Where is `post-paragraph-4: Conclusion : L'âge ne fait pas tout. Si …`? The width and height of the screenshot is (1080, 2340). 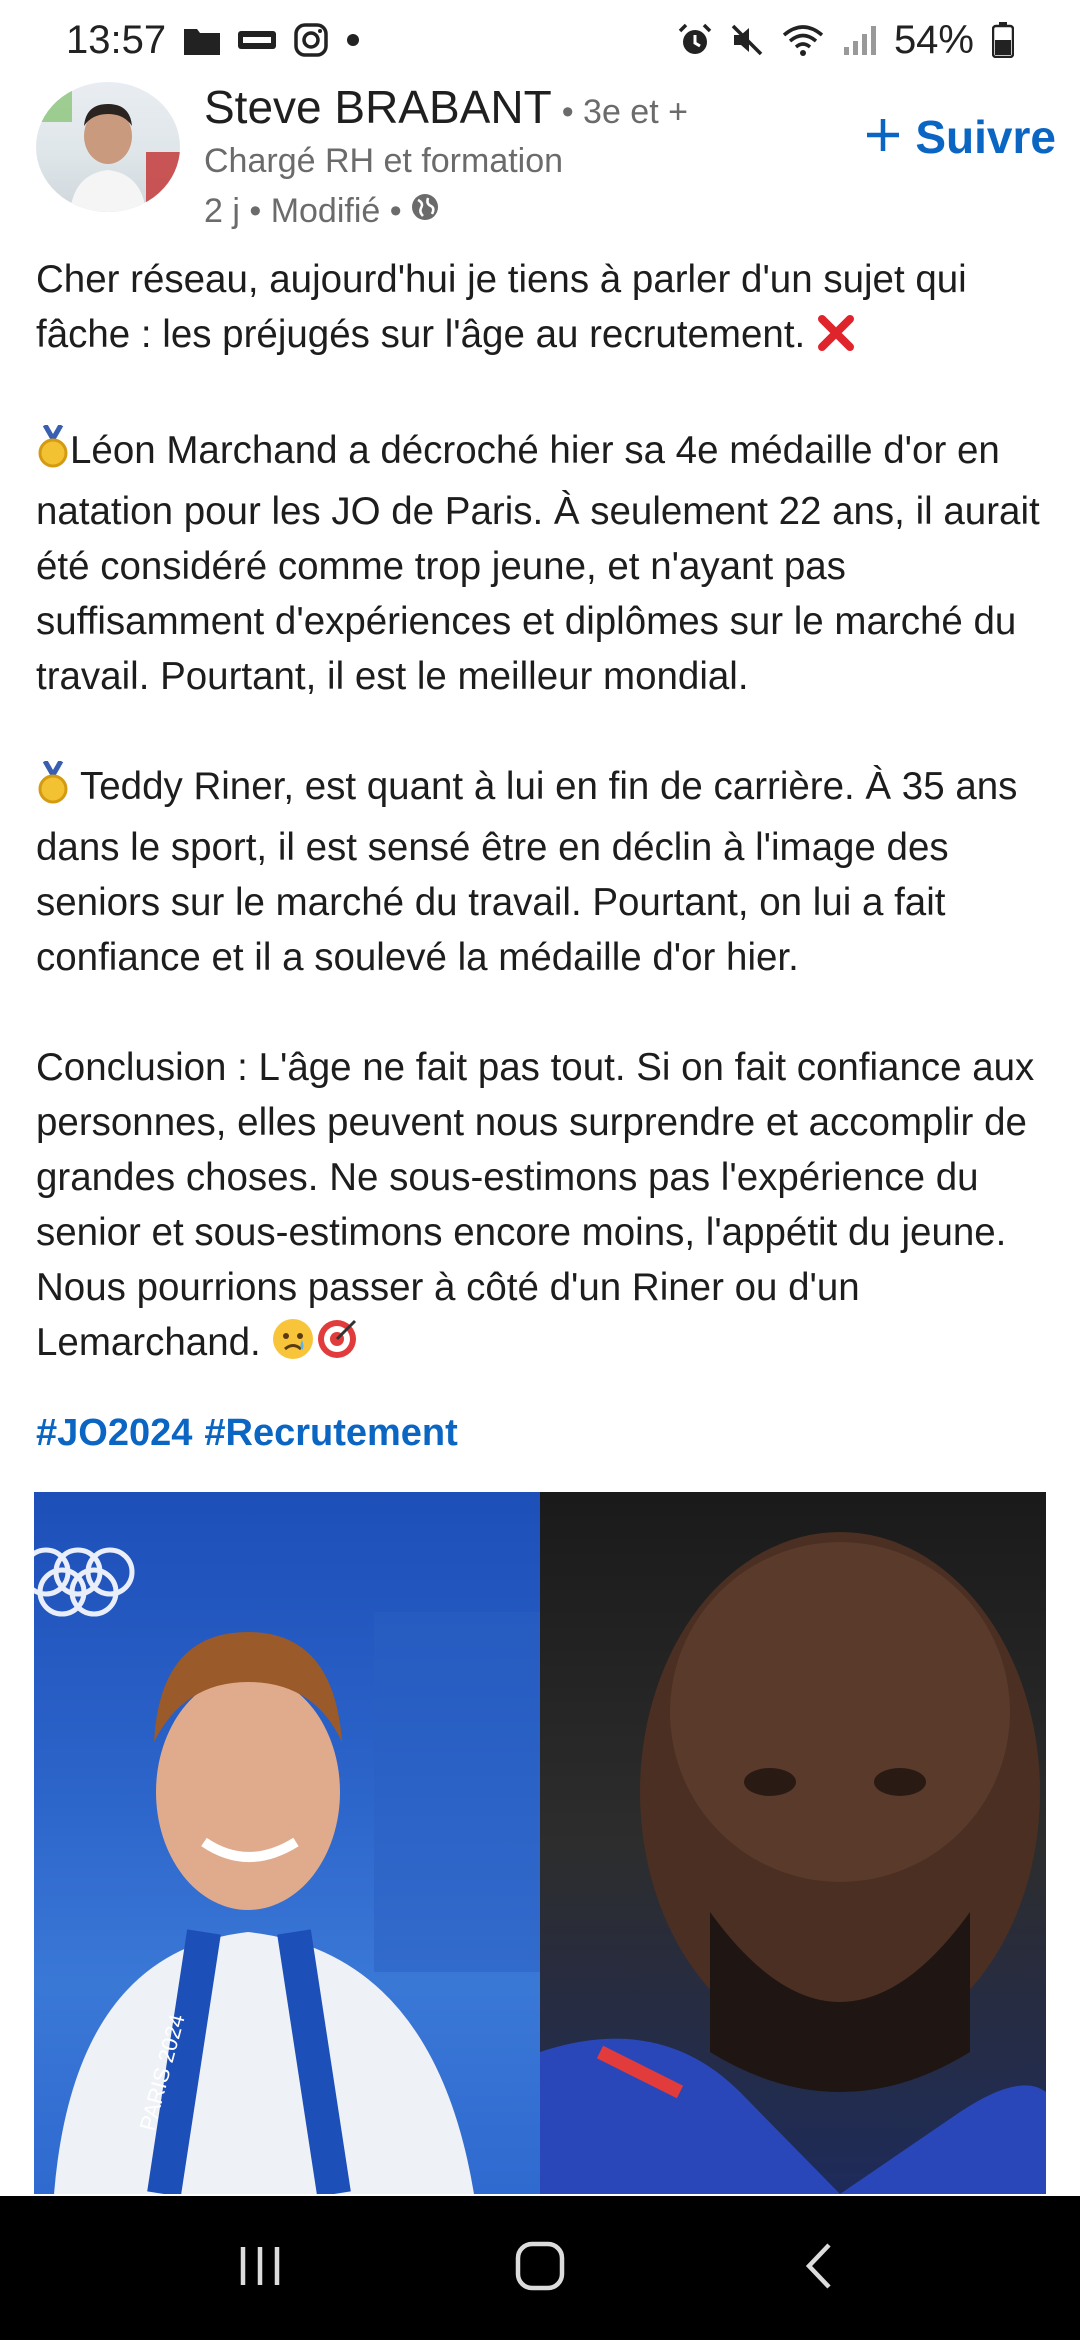
post-paragraph-4: Conclusion : L'âge ne fait pas tout. Si … is located at coordinates (544, 1208).